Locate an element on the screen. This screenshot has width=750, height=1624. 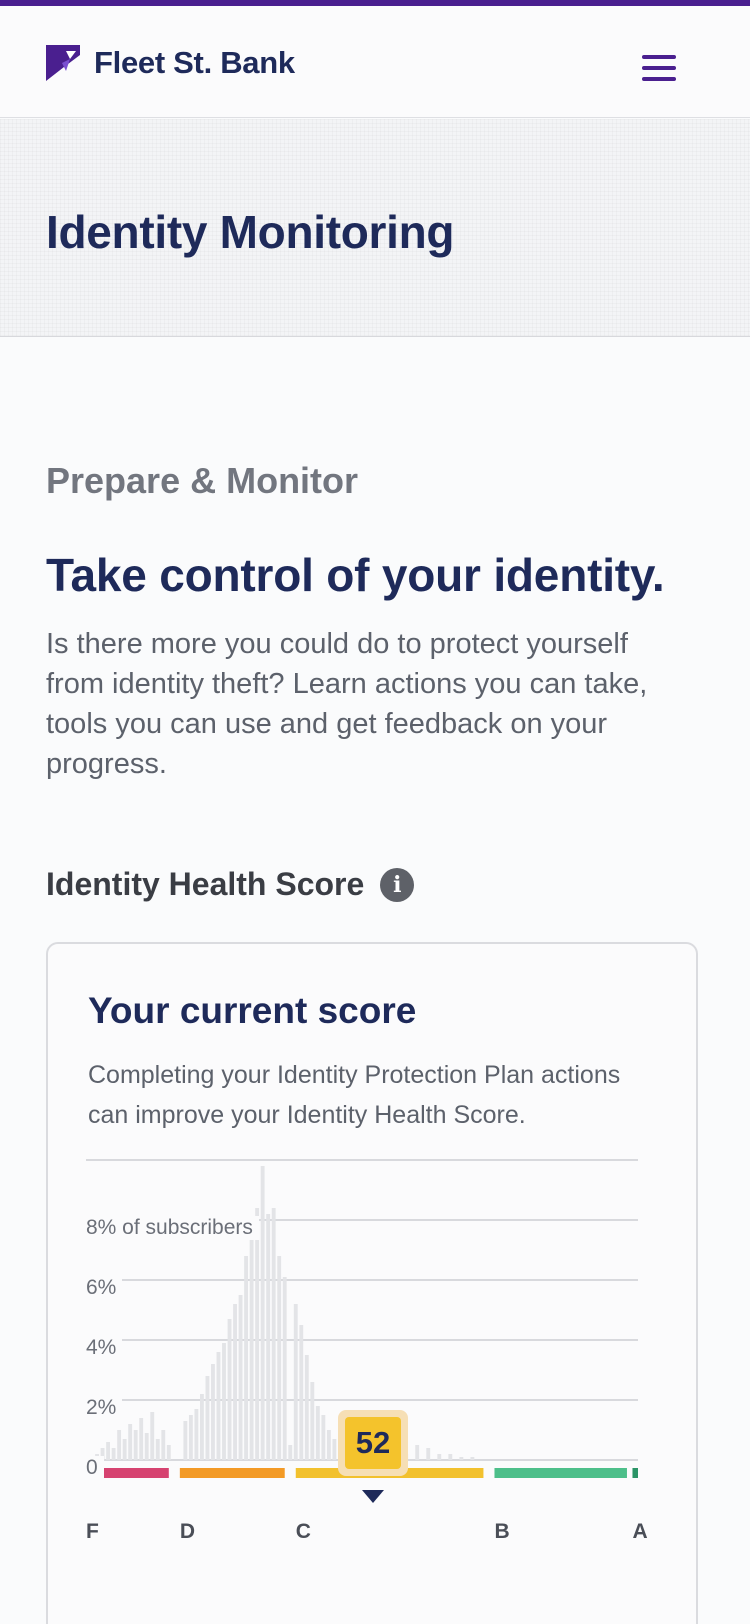
grade-label-a: A is located at coordinates (640, 1531).